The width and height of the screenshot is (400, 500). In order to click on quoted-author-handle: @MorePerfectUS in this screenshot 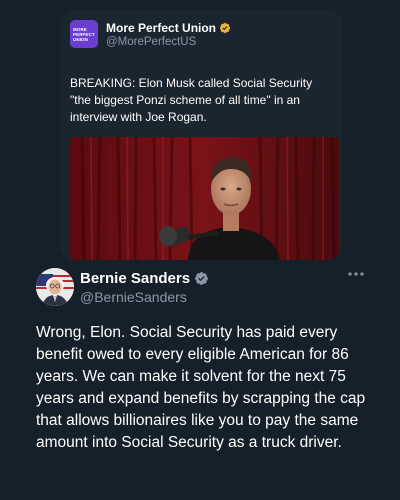, I will do `click(168, 42)`.